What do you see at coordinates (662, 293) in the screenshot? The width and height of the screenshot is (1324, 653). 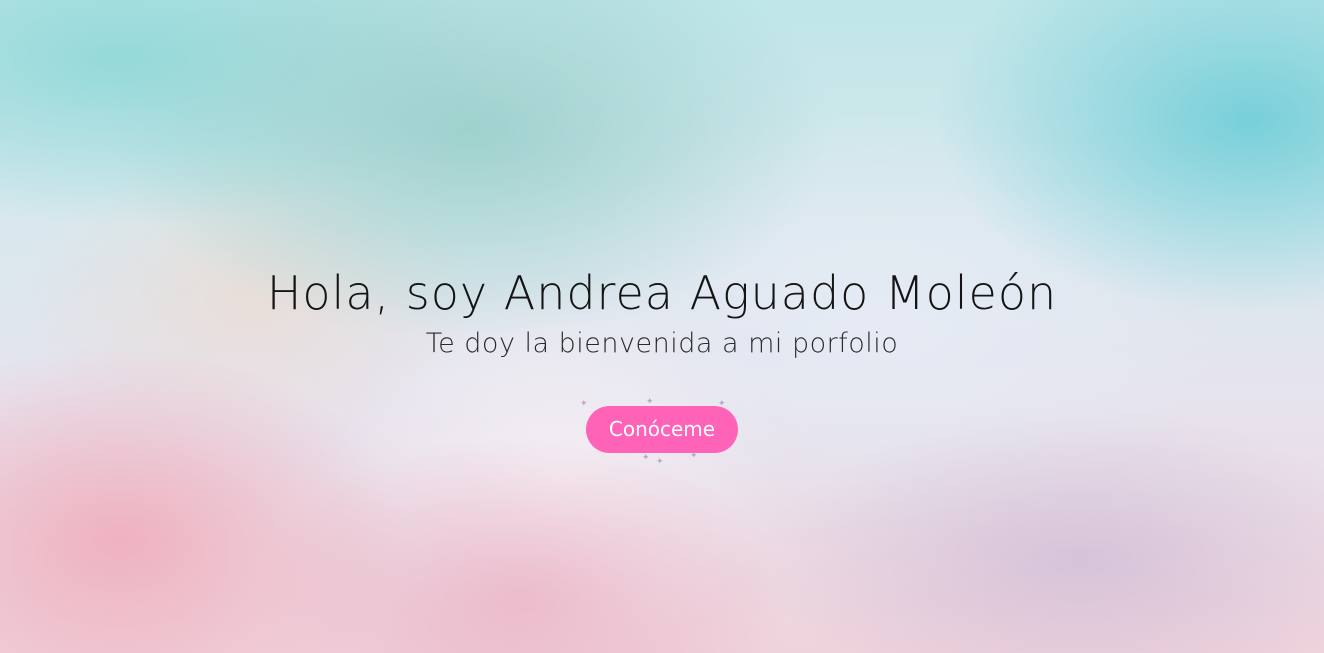 I see `hero-title: Hola, soy Andrea Aguado Moleón` at bounding box center [662, 293].